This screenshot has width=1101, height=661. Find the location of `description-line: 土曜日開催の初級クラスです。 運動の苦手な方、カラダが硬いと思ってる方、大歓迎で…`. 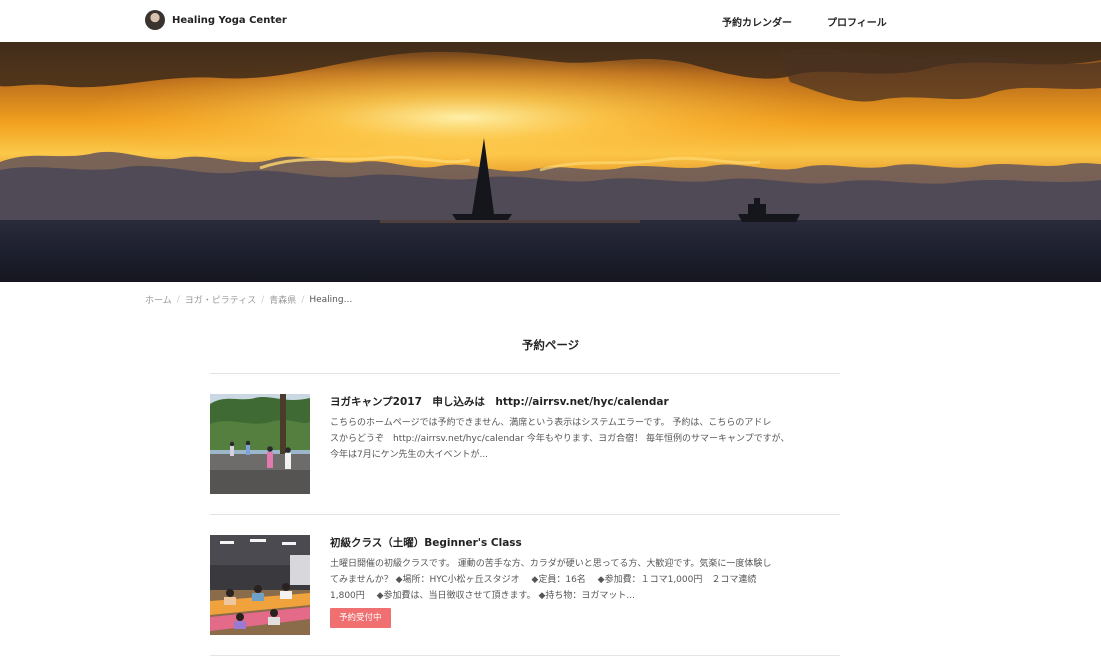

description-line: 土曜日開催の初級クラスです。 運動の苦手な方、カラダが硬いと思ってる方、大歓迎で… is located at coordinates (551, 564).